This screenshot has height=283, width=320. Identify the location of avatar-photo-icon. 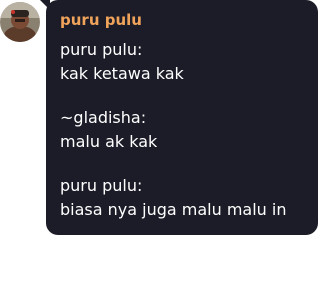
(20, 22).